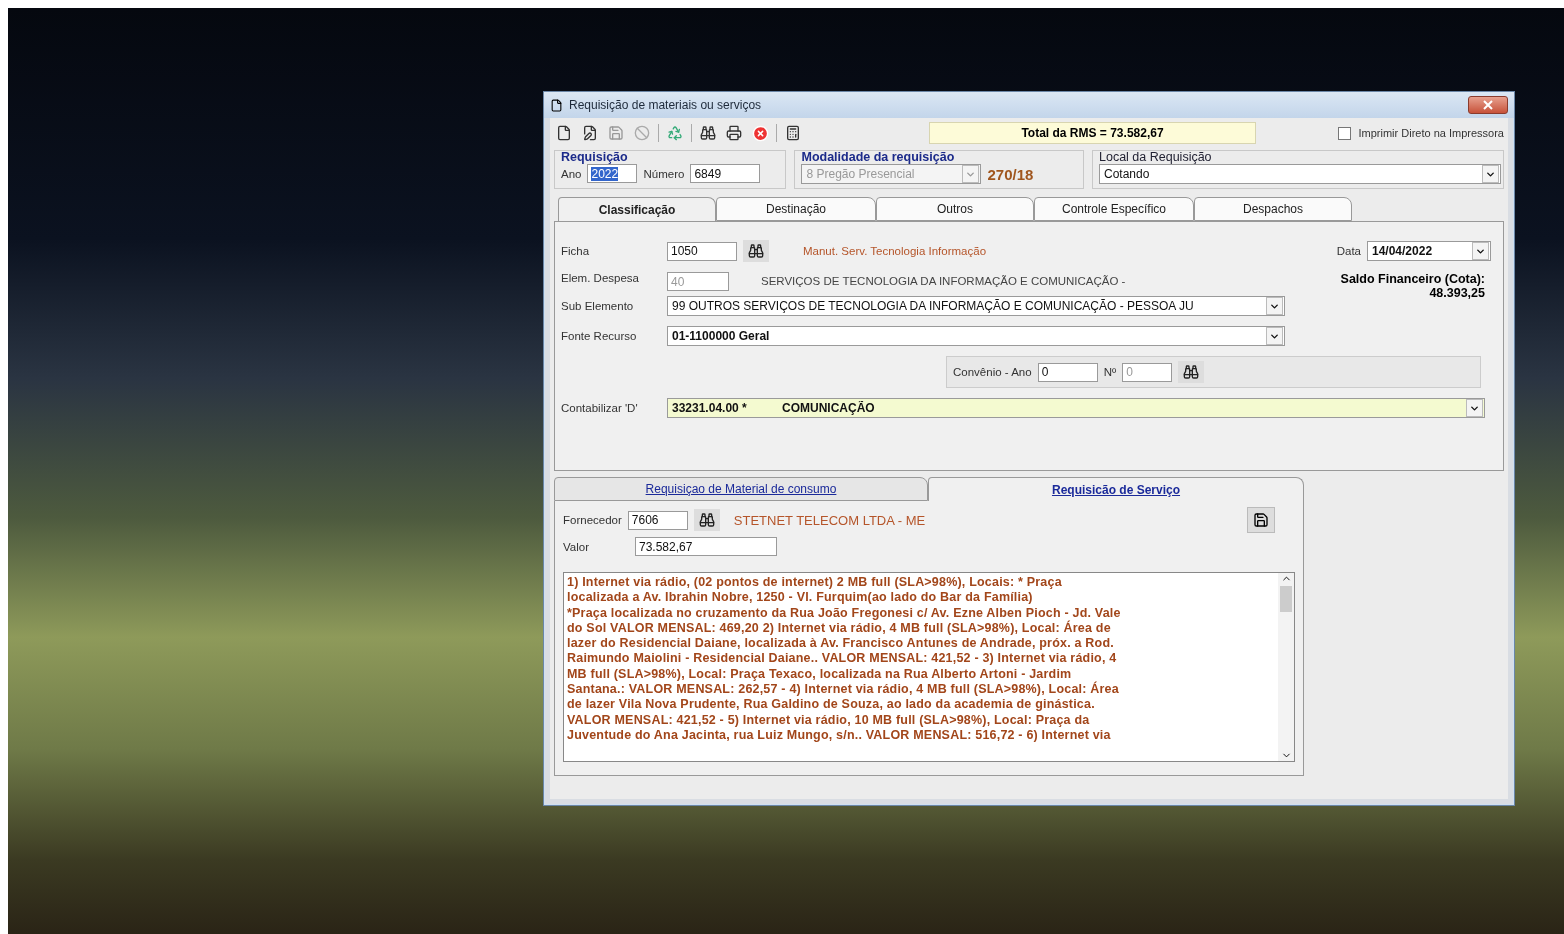 This screenshot has height=934, width=1564. What do you see at coordinates (1273, 209) in the screenshot?
I see `tab: Despachos` at bounding box center [1273, 209].